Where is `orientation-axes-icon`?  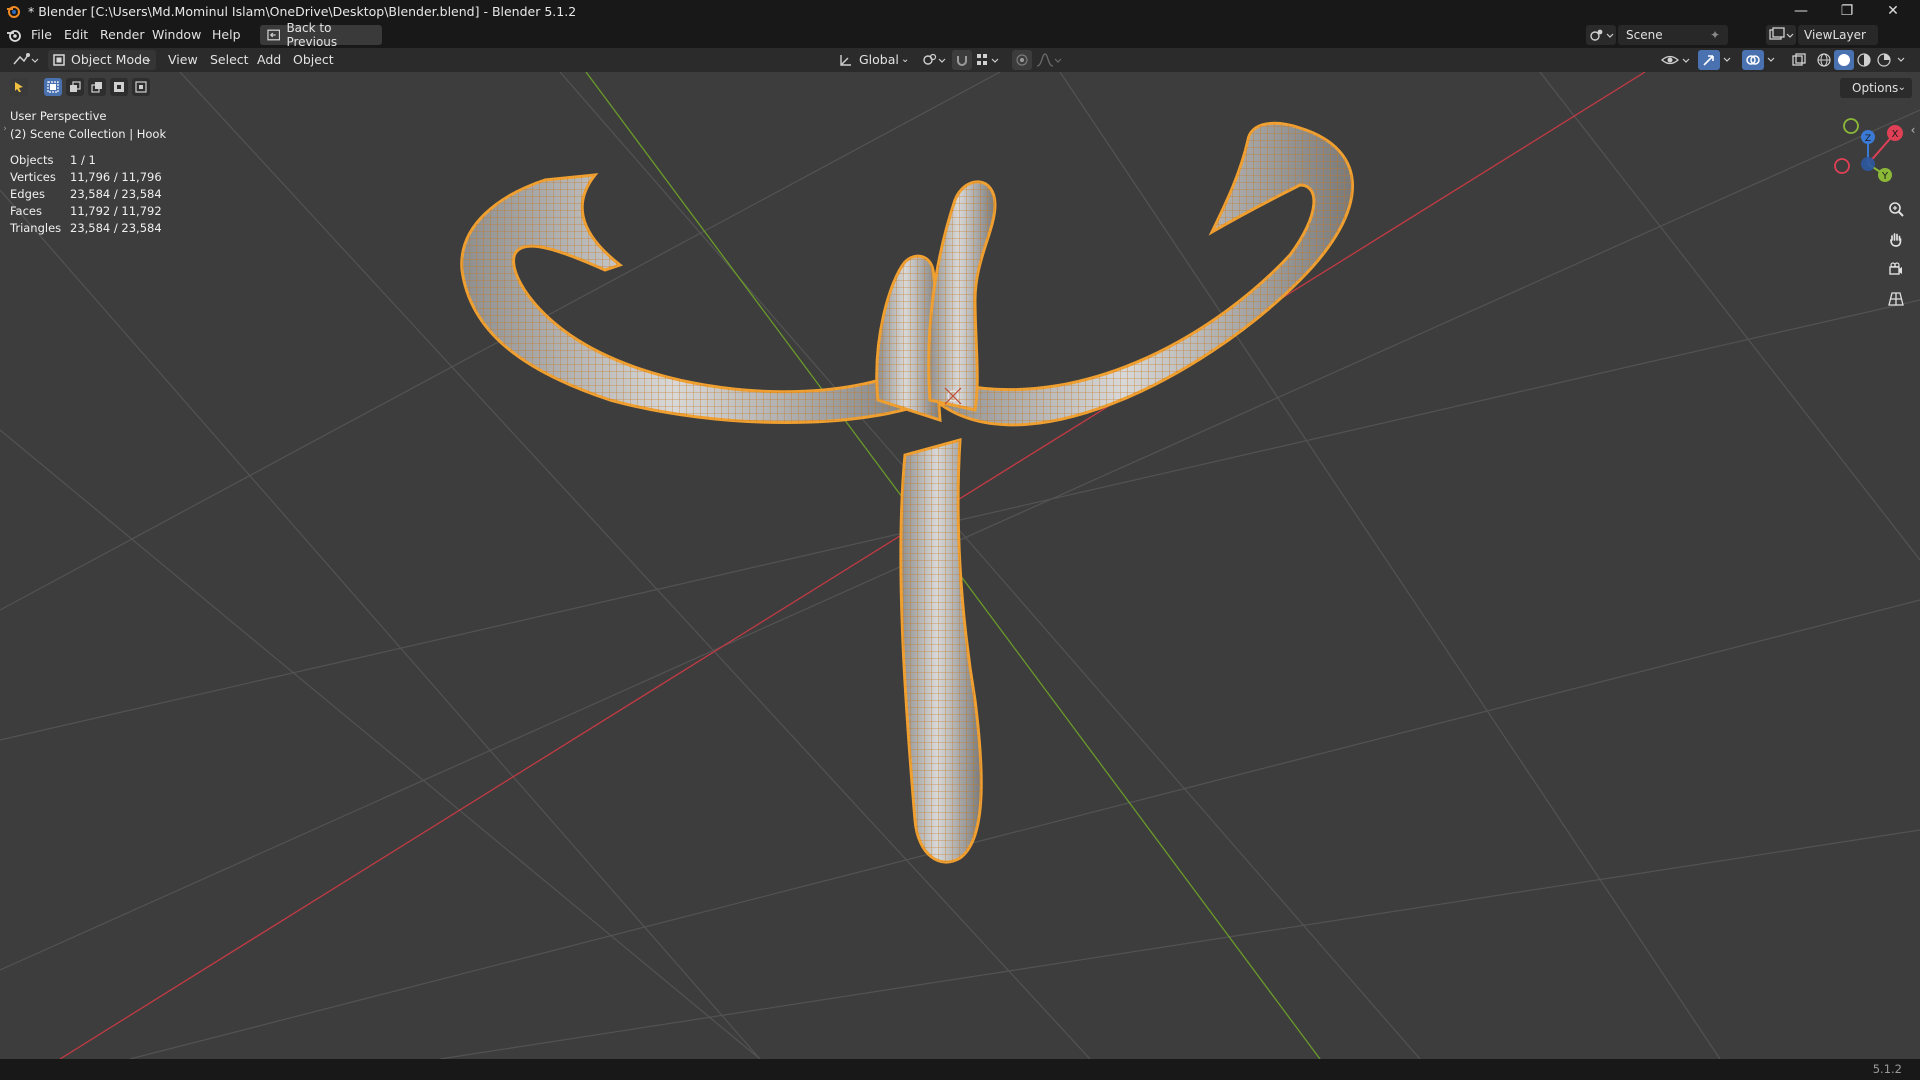
orientation-axes-icon is located at coordinates (845, 60).